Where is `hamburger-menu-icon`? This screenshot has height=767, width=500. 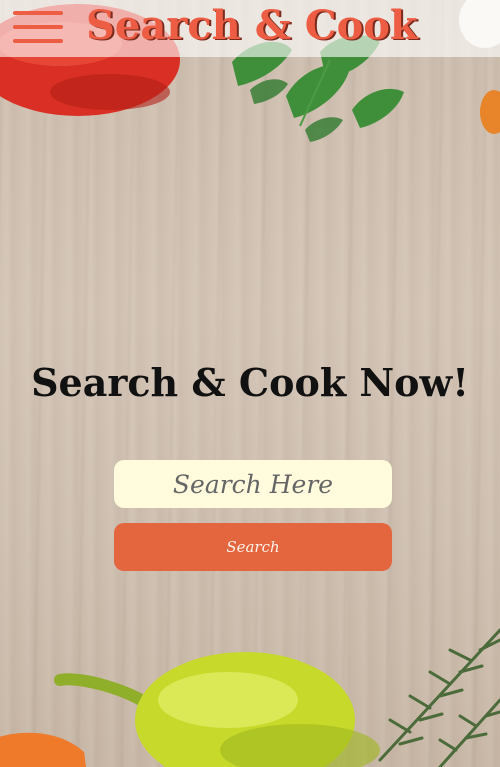
hamburger-menu-icon is located at coordinates (38, 27).